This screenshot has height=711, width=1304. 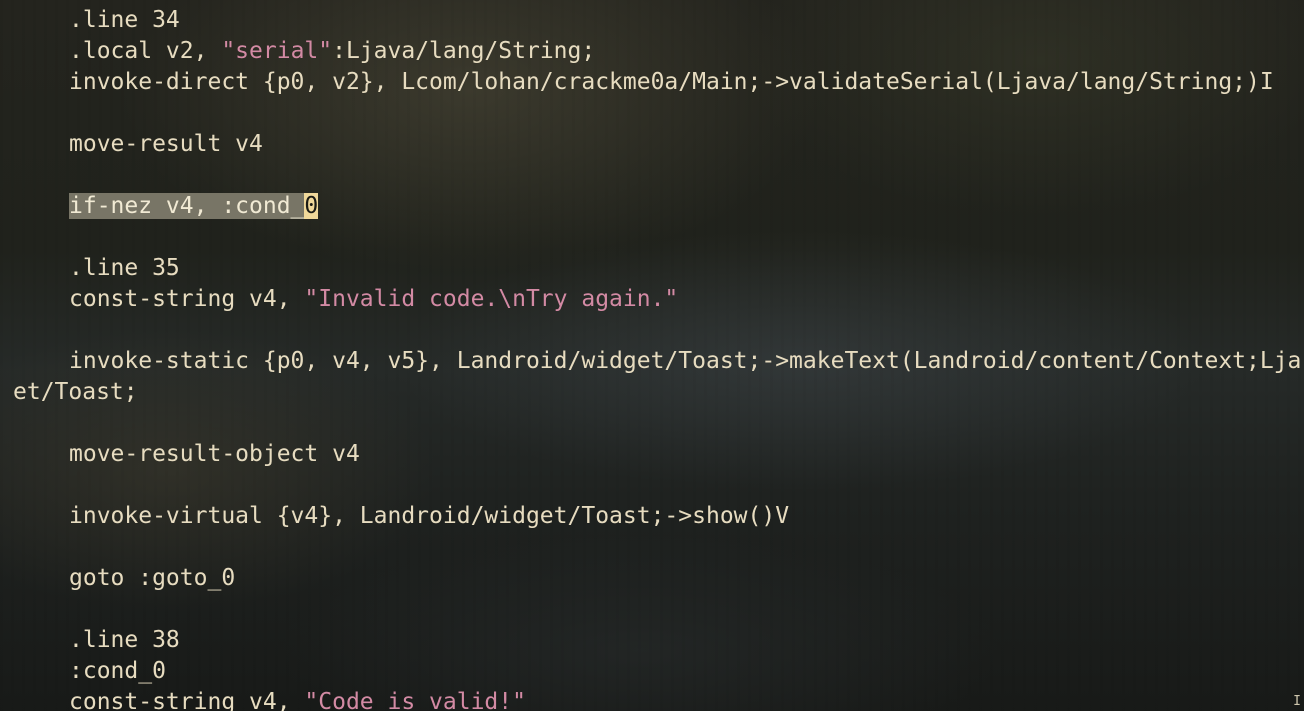 I want to click on code-line: .line 34, so click(x=124, y=20).